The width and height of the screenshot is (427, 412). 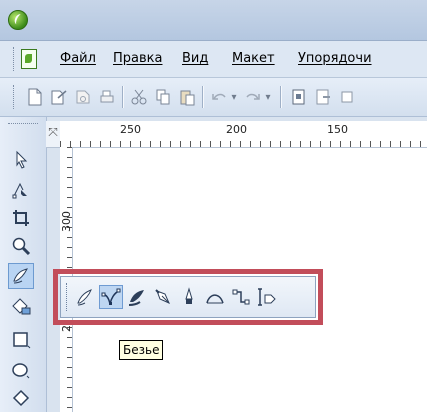 What do you see at coordinates (299, 97) in the screenshot?
I see `import-icon` at bounding box center [299, 97].